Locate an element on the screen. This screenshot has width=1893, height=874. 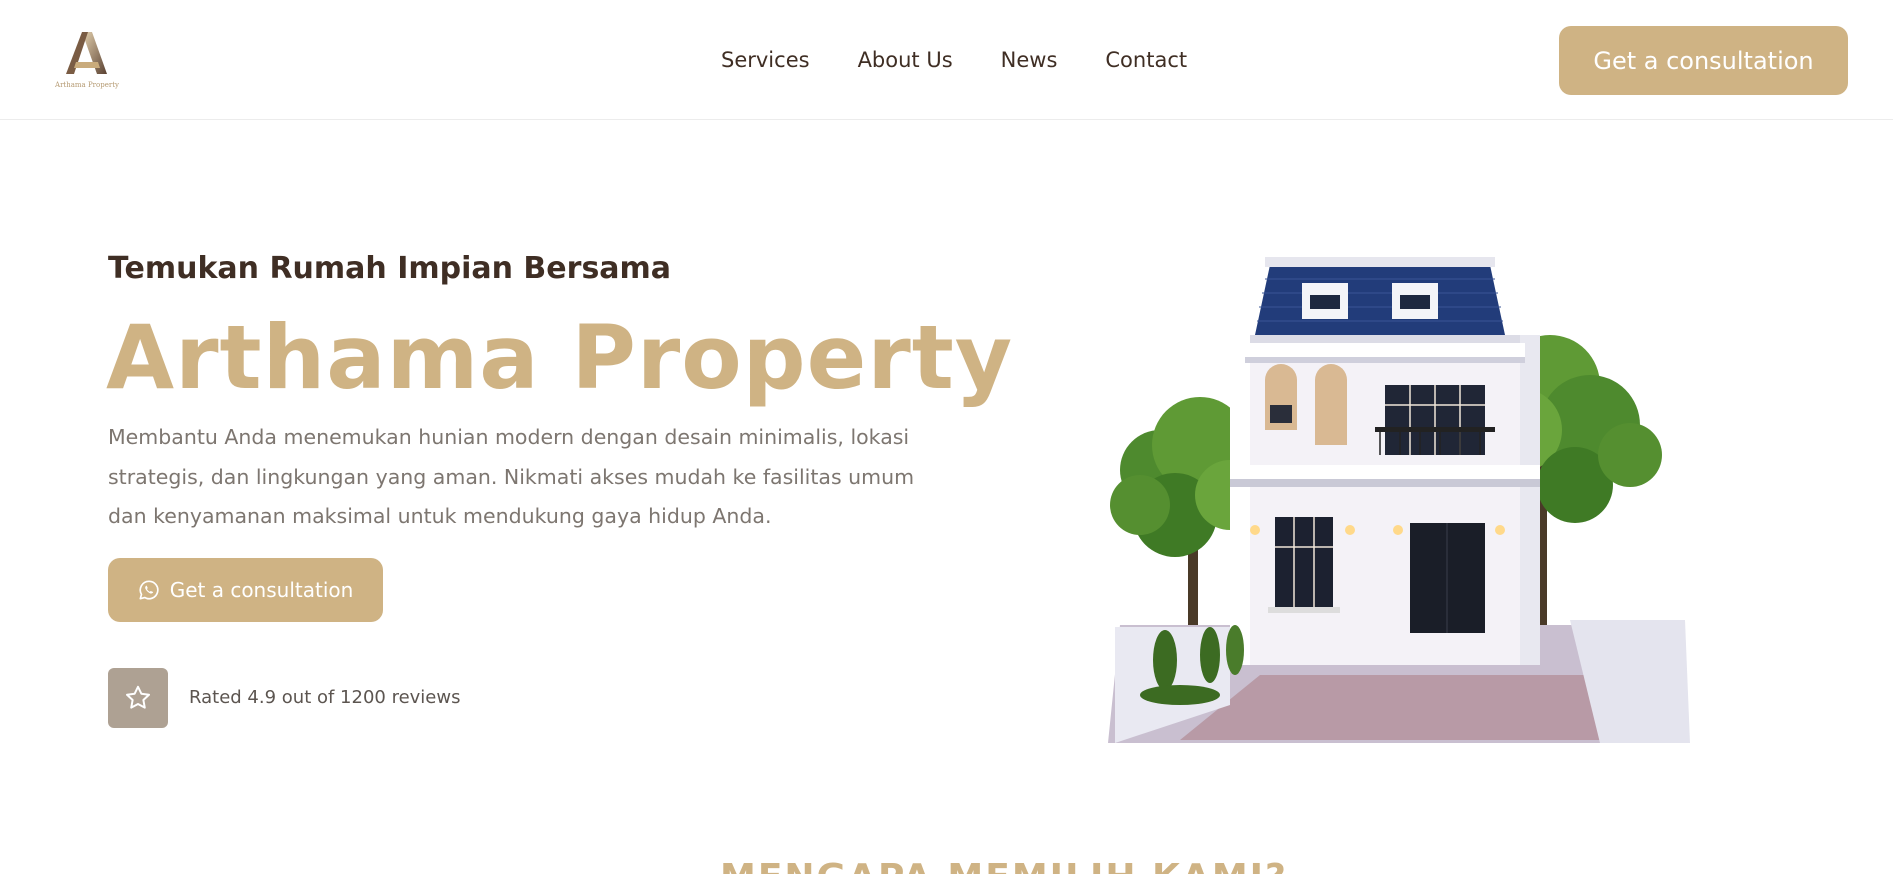
rating-badge is located at coordinates (138, 698).